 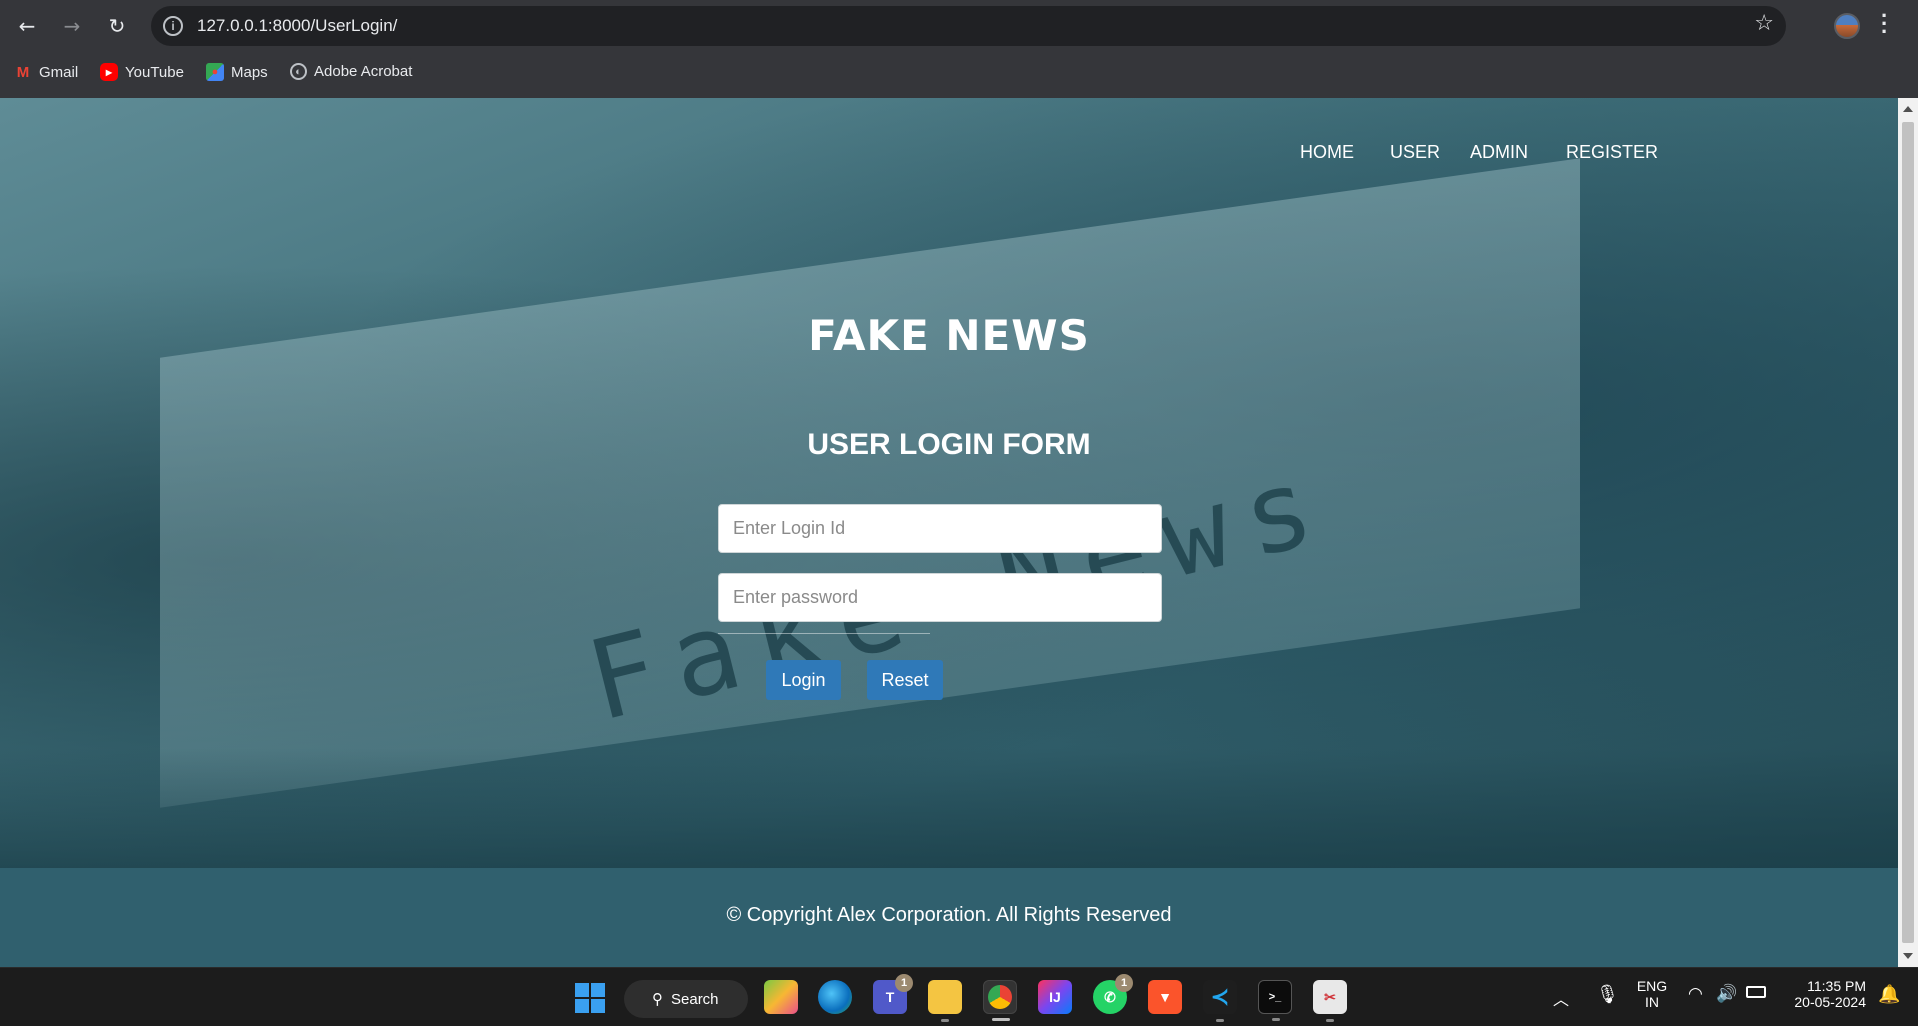 I want to click on globe-icon: ◐, so click(x=298, y=71).